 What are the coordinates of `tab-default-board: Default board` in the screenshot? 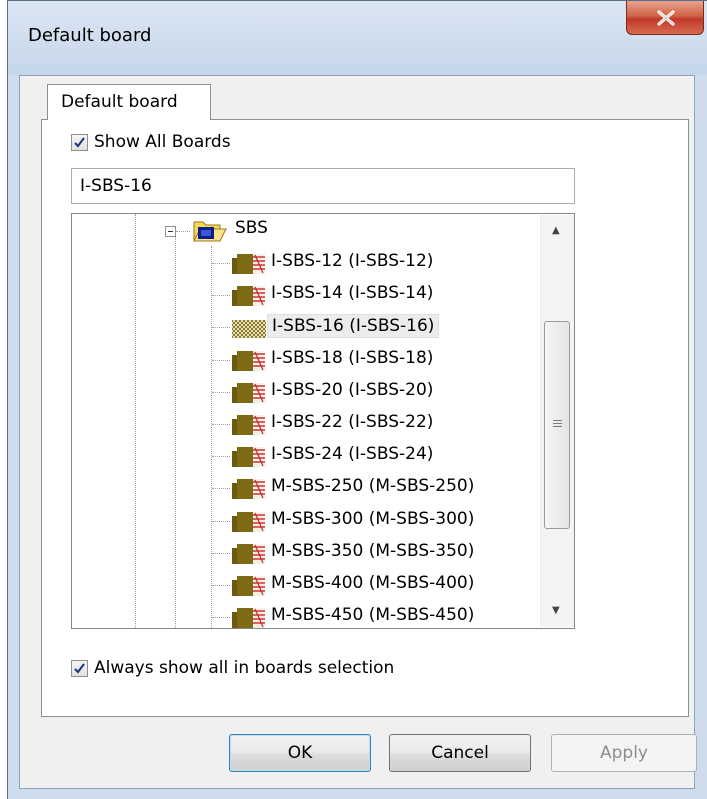 It's located at (129, 102).